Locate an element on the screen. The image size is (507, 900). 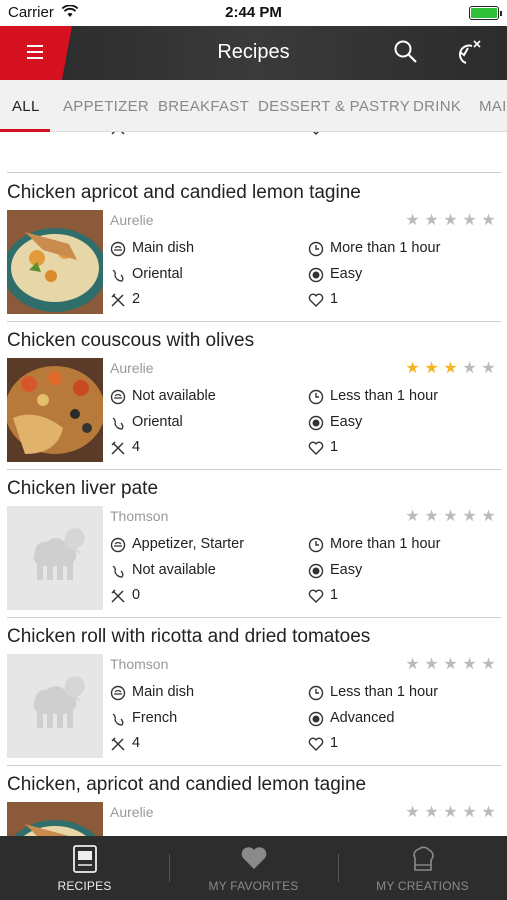
app-header: Recipes is located at coordinates (253, 53).